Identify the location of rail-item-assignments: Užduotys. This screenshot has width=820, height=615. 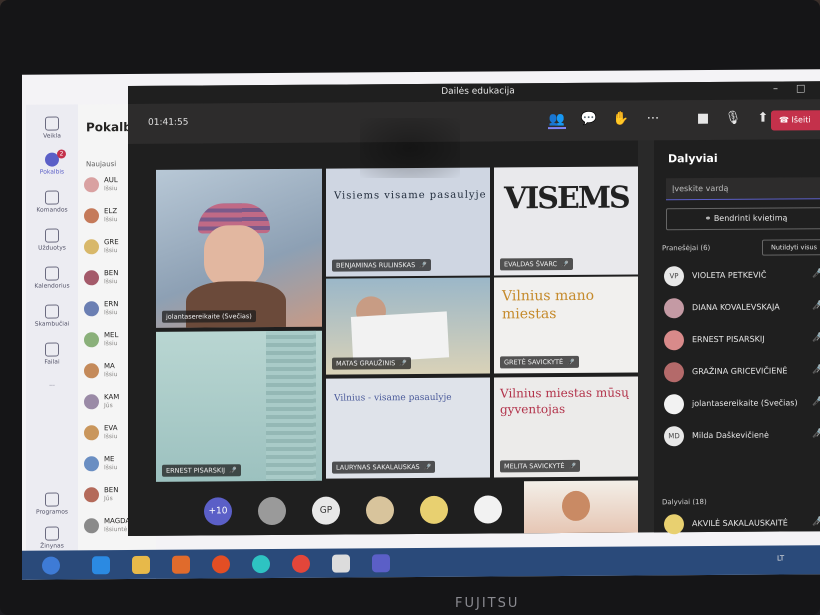
(52, 240).